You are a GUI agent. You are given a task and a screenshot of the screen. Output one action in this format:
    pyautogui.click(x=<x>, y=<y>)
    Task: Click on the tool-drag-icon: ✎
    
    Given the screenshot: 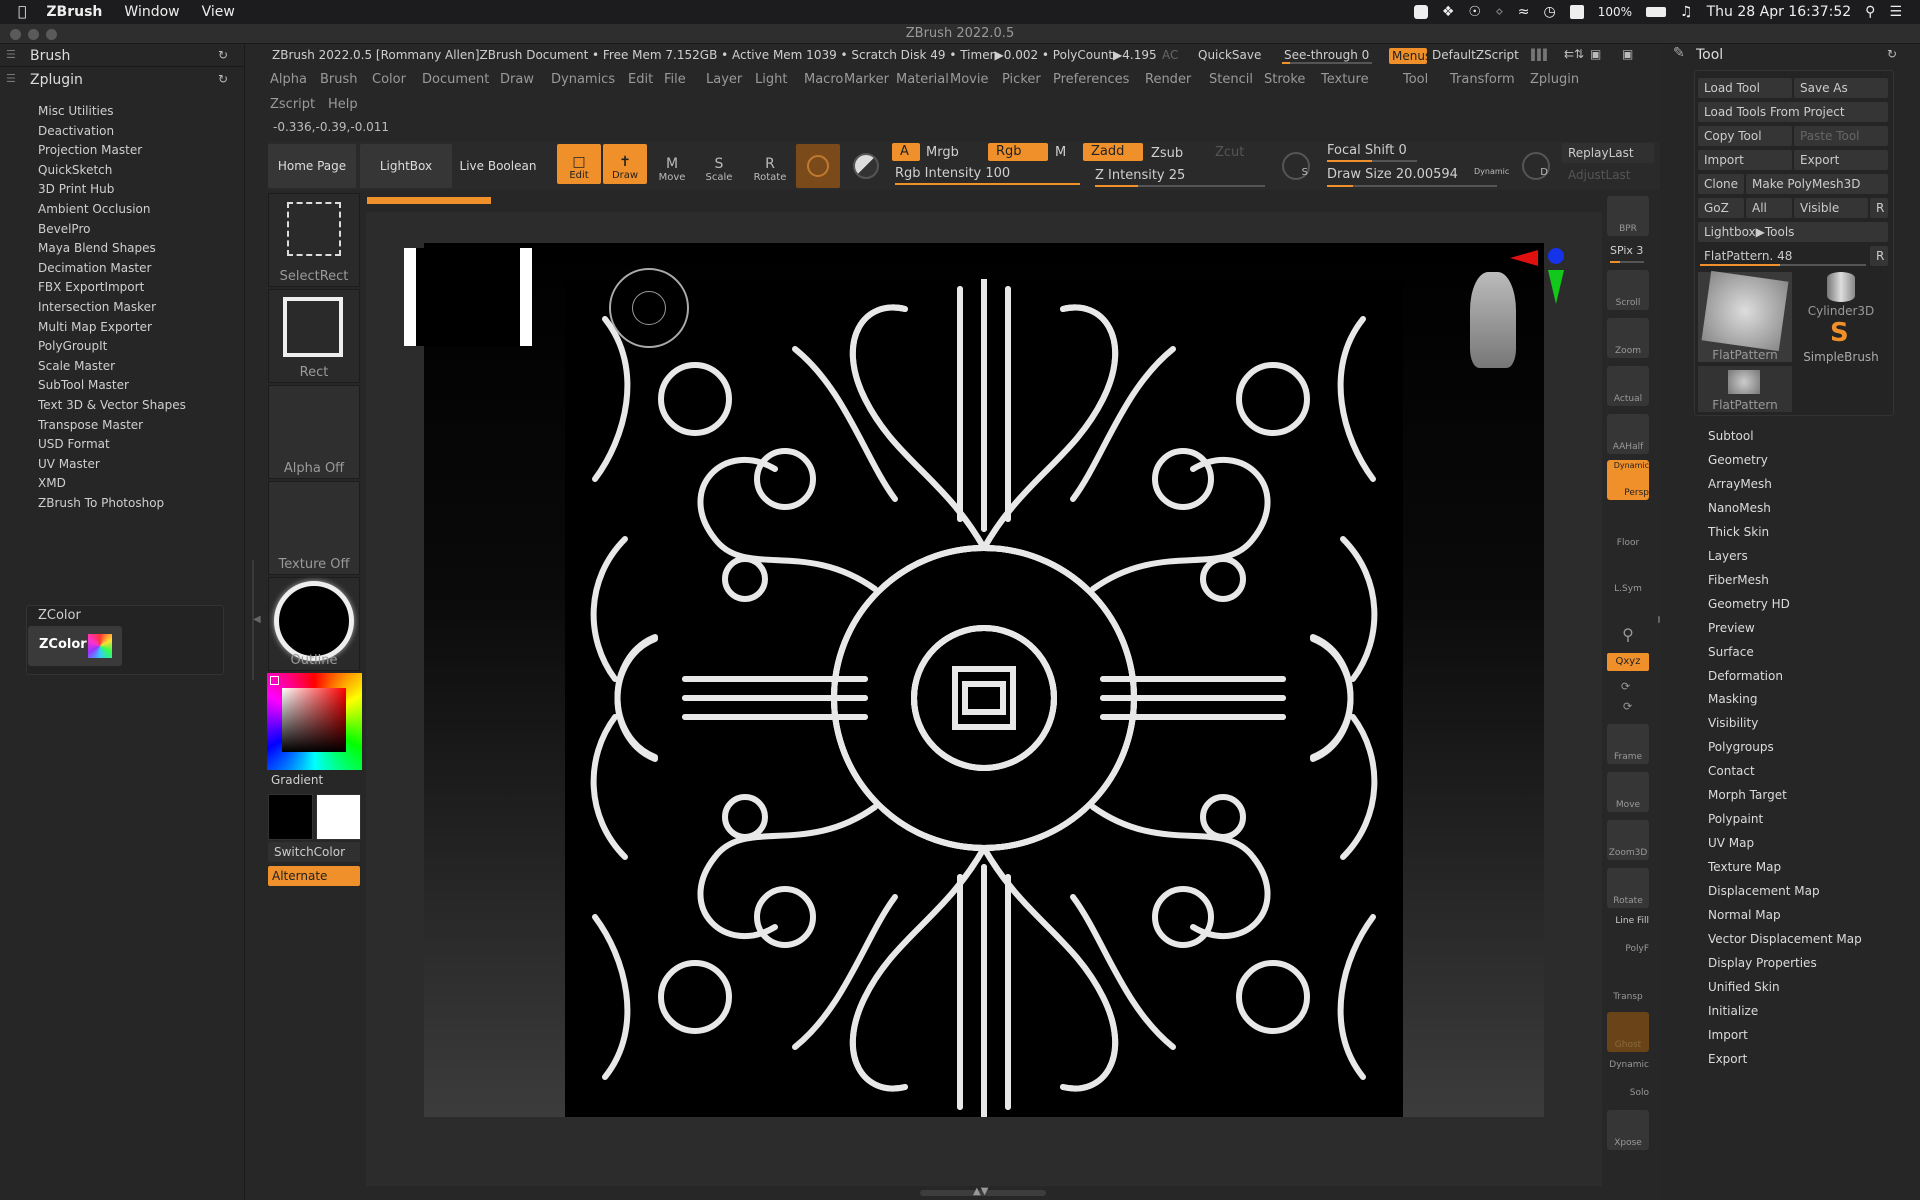 What is the action you would take?
    pyautogui.click(x=1679, y=53)
    